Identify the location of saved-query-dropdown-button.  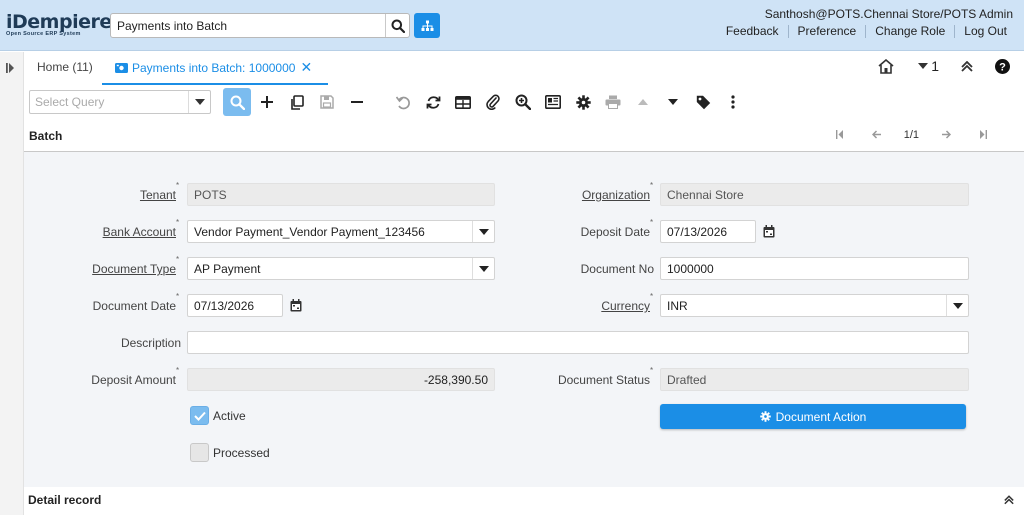
(199, 102).